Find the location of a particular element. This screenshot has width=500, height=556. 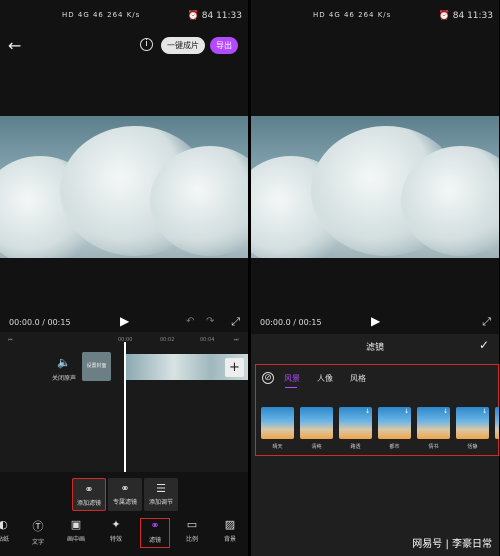

editor-topbar: ← i 一键成片 导出 is located at coordinates (124, 47).